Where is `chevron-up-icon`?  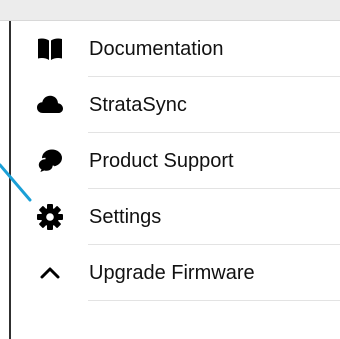 chevron-up-icon is located at coordinates (50, 273).